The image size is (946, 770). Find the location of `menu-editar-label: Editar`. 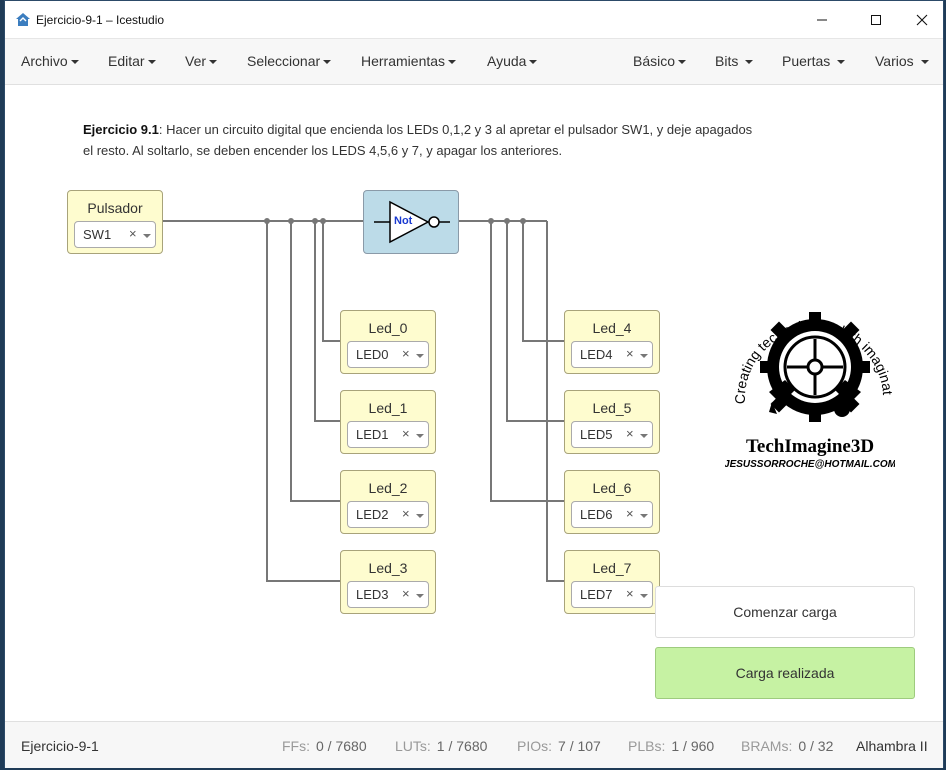

menu-editar-label: Editar is located at coordinates (126, 61).